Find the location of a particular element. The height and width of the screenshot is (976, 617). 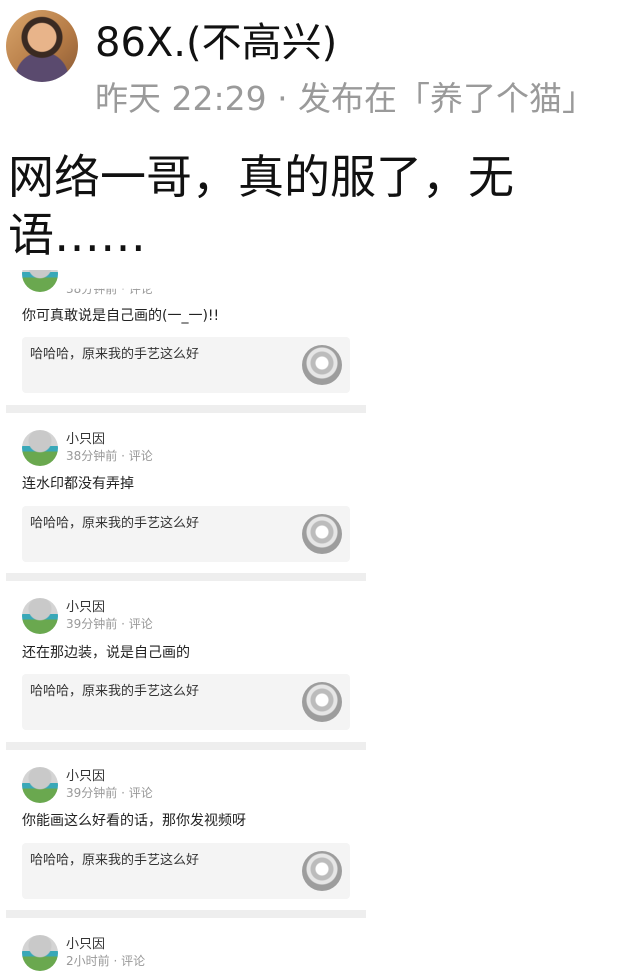

author-name: 86X.(不高兴) is located at coordinates (216, 43).